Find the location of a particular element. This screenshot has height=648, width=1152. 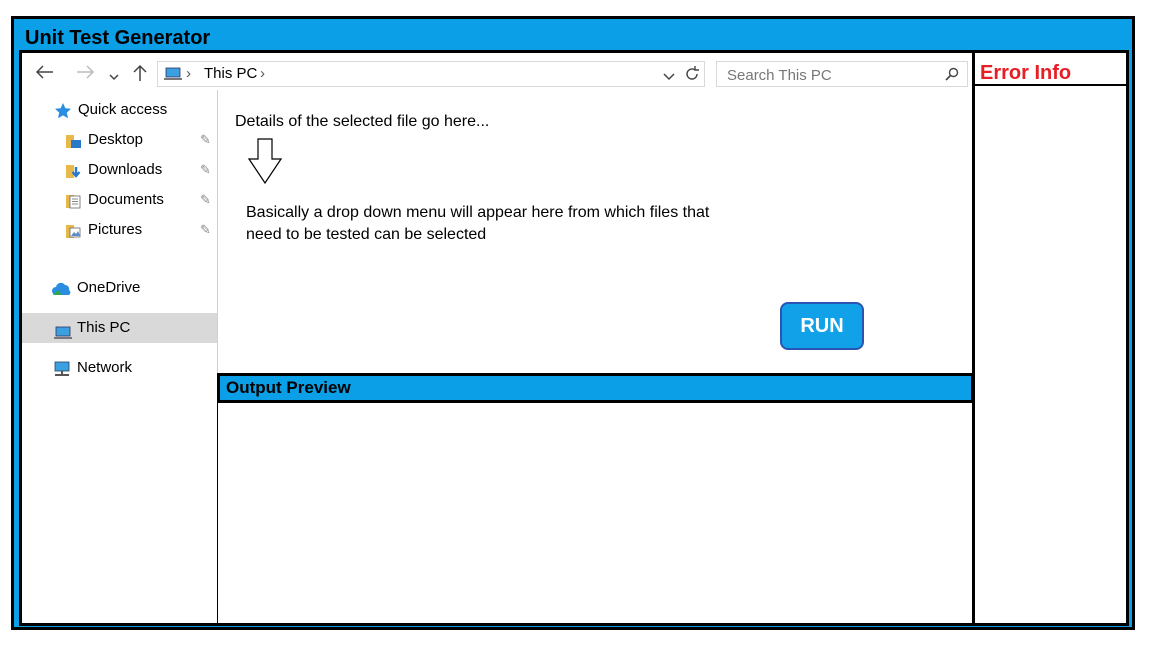

sidebar-item-label: Network is located at coordinates (105, 367).